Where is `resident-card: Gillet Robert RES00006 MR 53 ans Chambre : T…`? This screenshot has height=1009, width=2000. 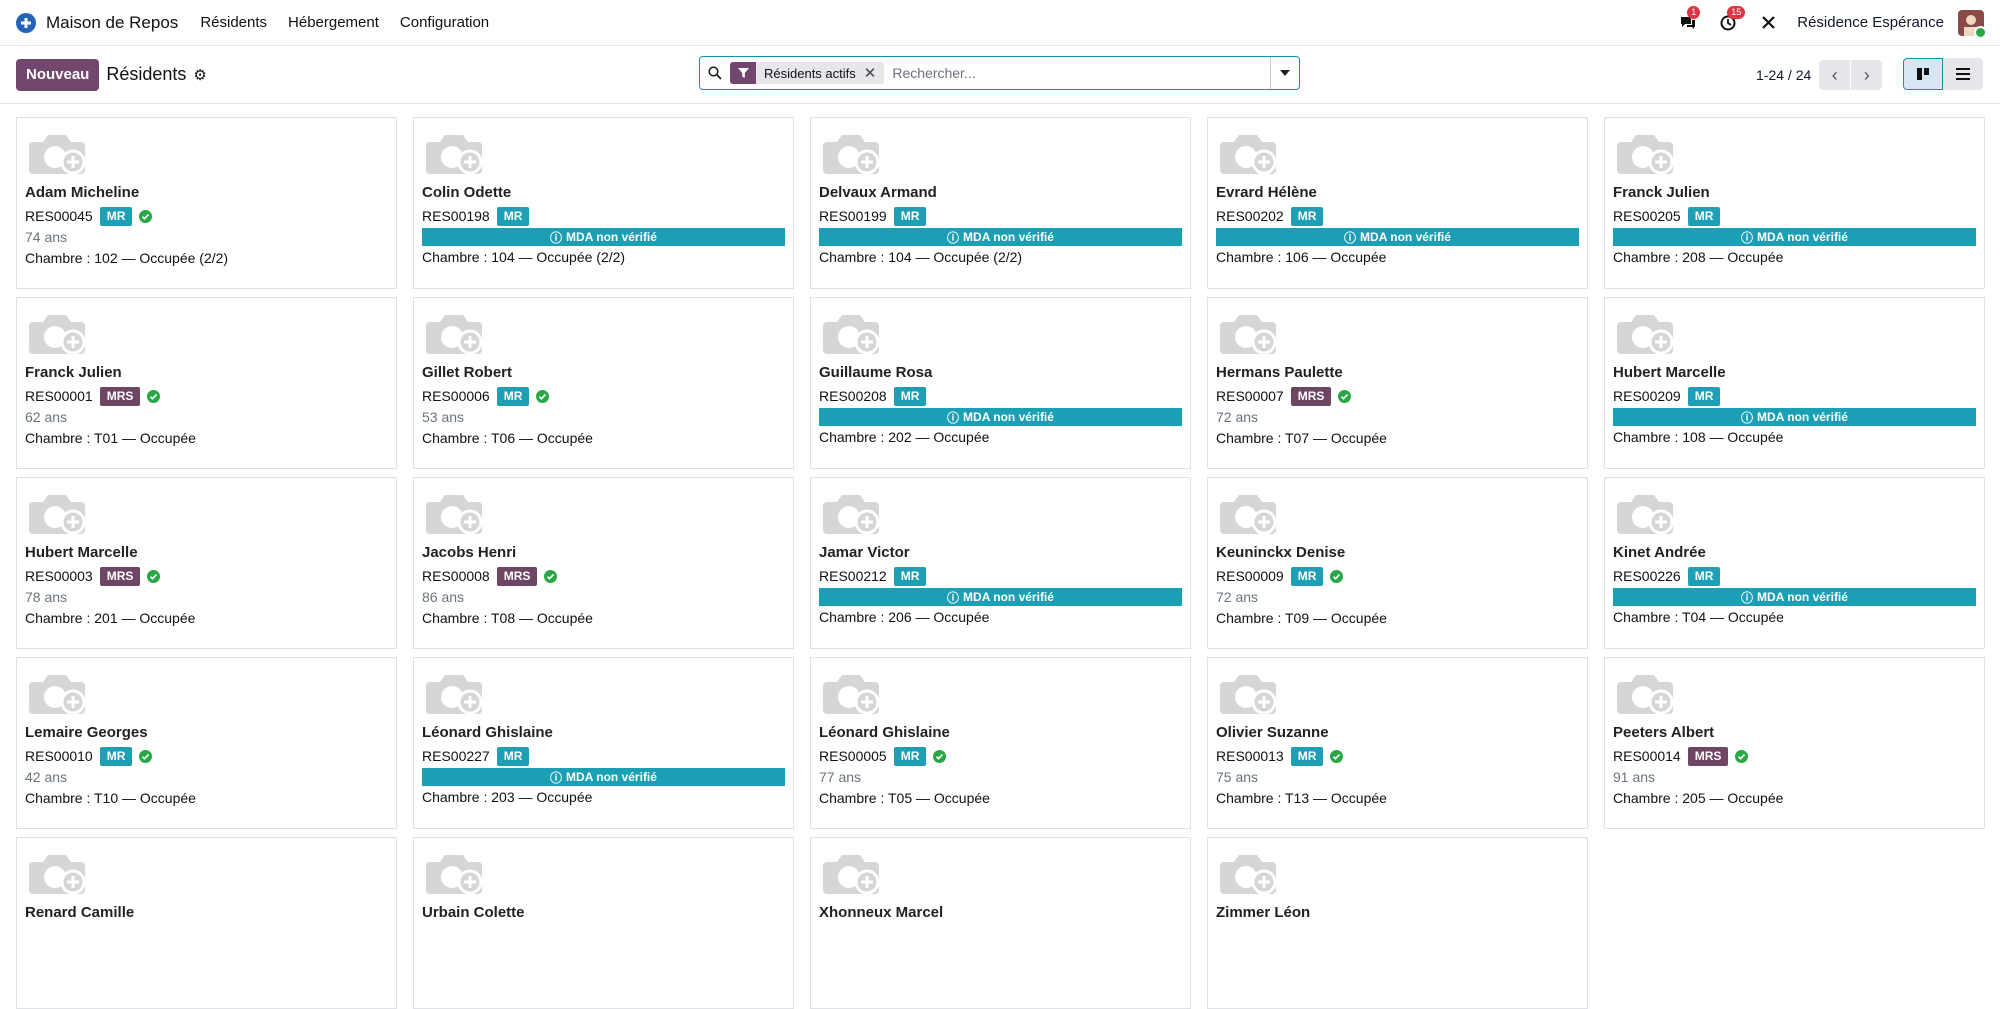 resident-card: Gillet Robert RES00006 MR 53 ans Chambre : T… is located at coordinates (603, 383).